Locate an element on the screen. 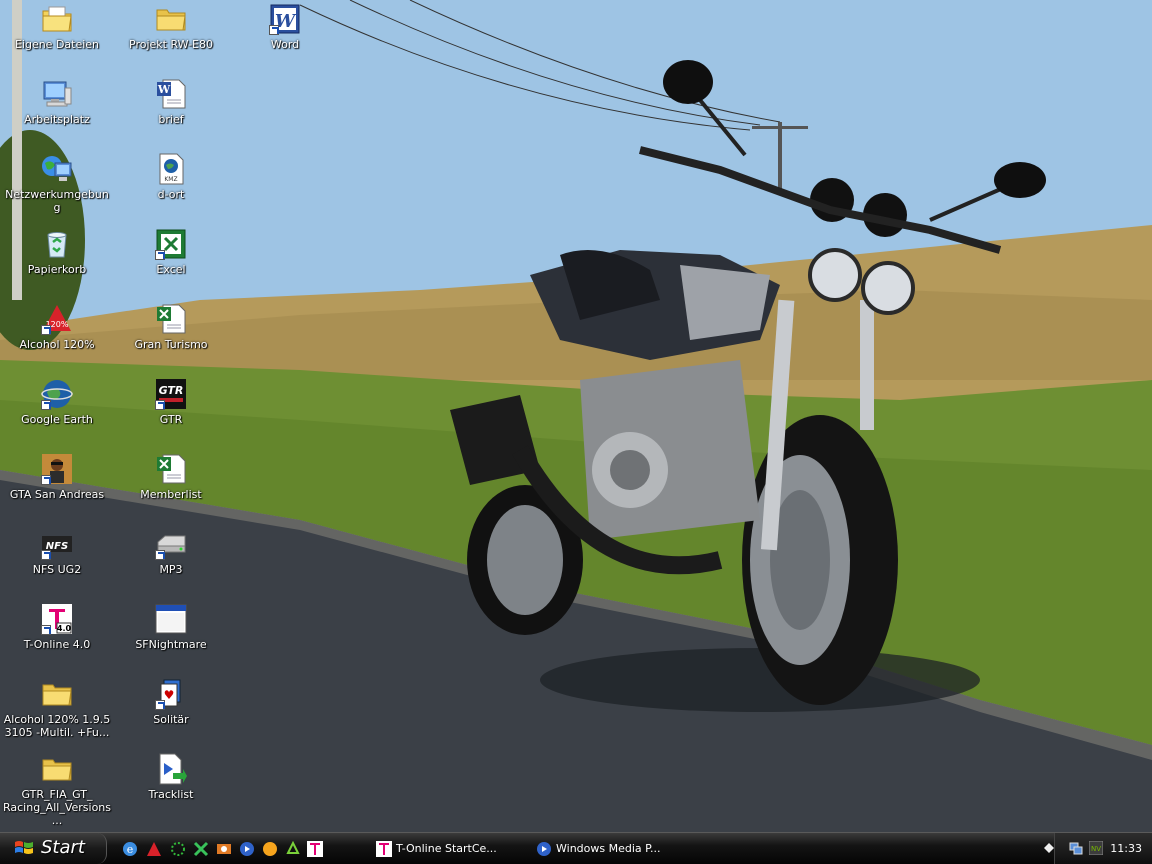 The image size is (1152, 864). desktop-icon-label: Google Earth is located at coordinates (57, 419).